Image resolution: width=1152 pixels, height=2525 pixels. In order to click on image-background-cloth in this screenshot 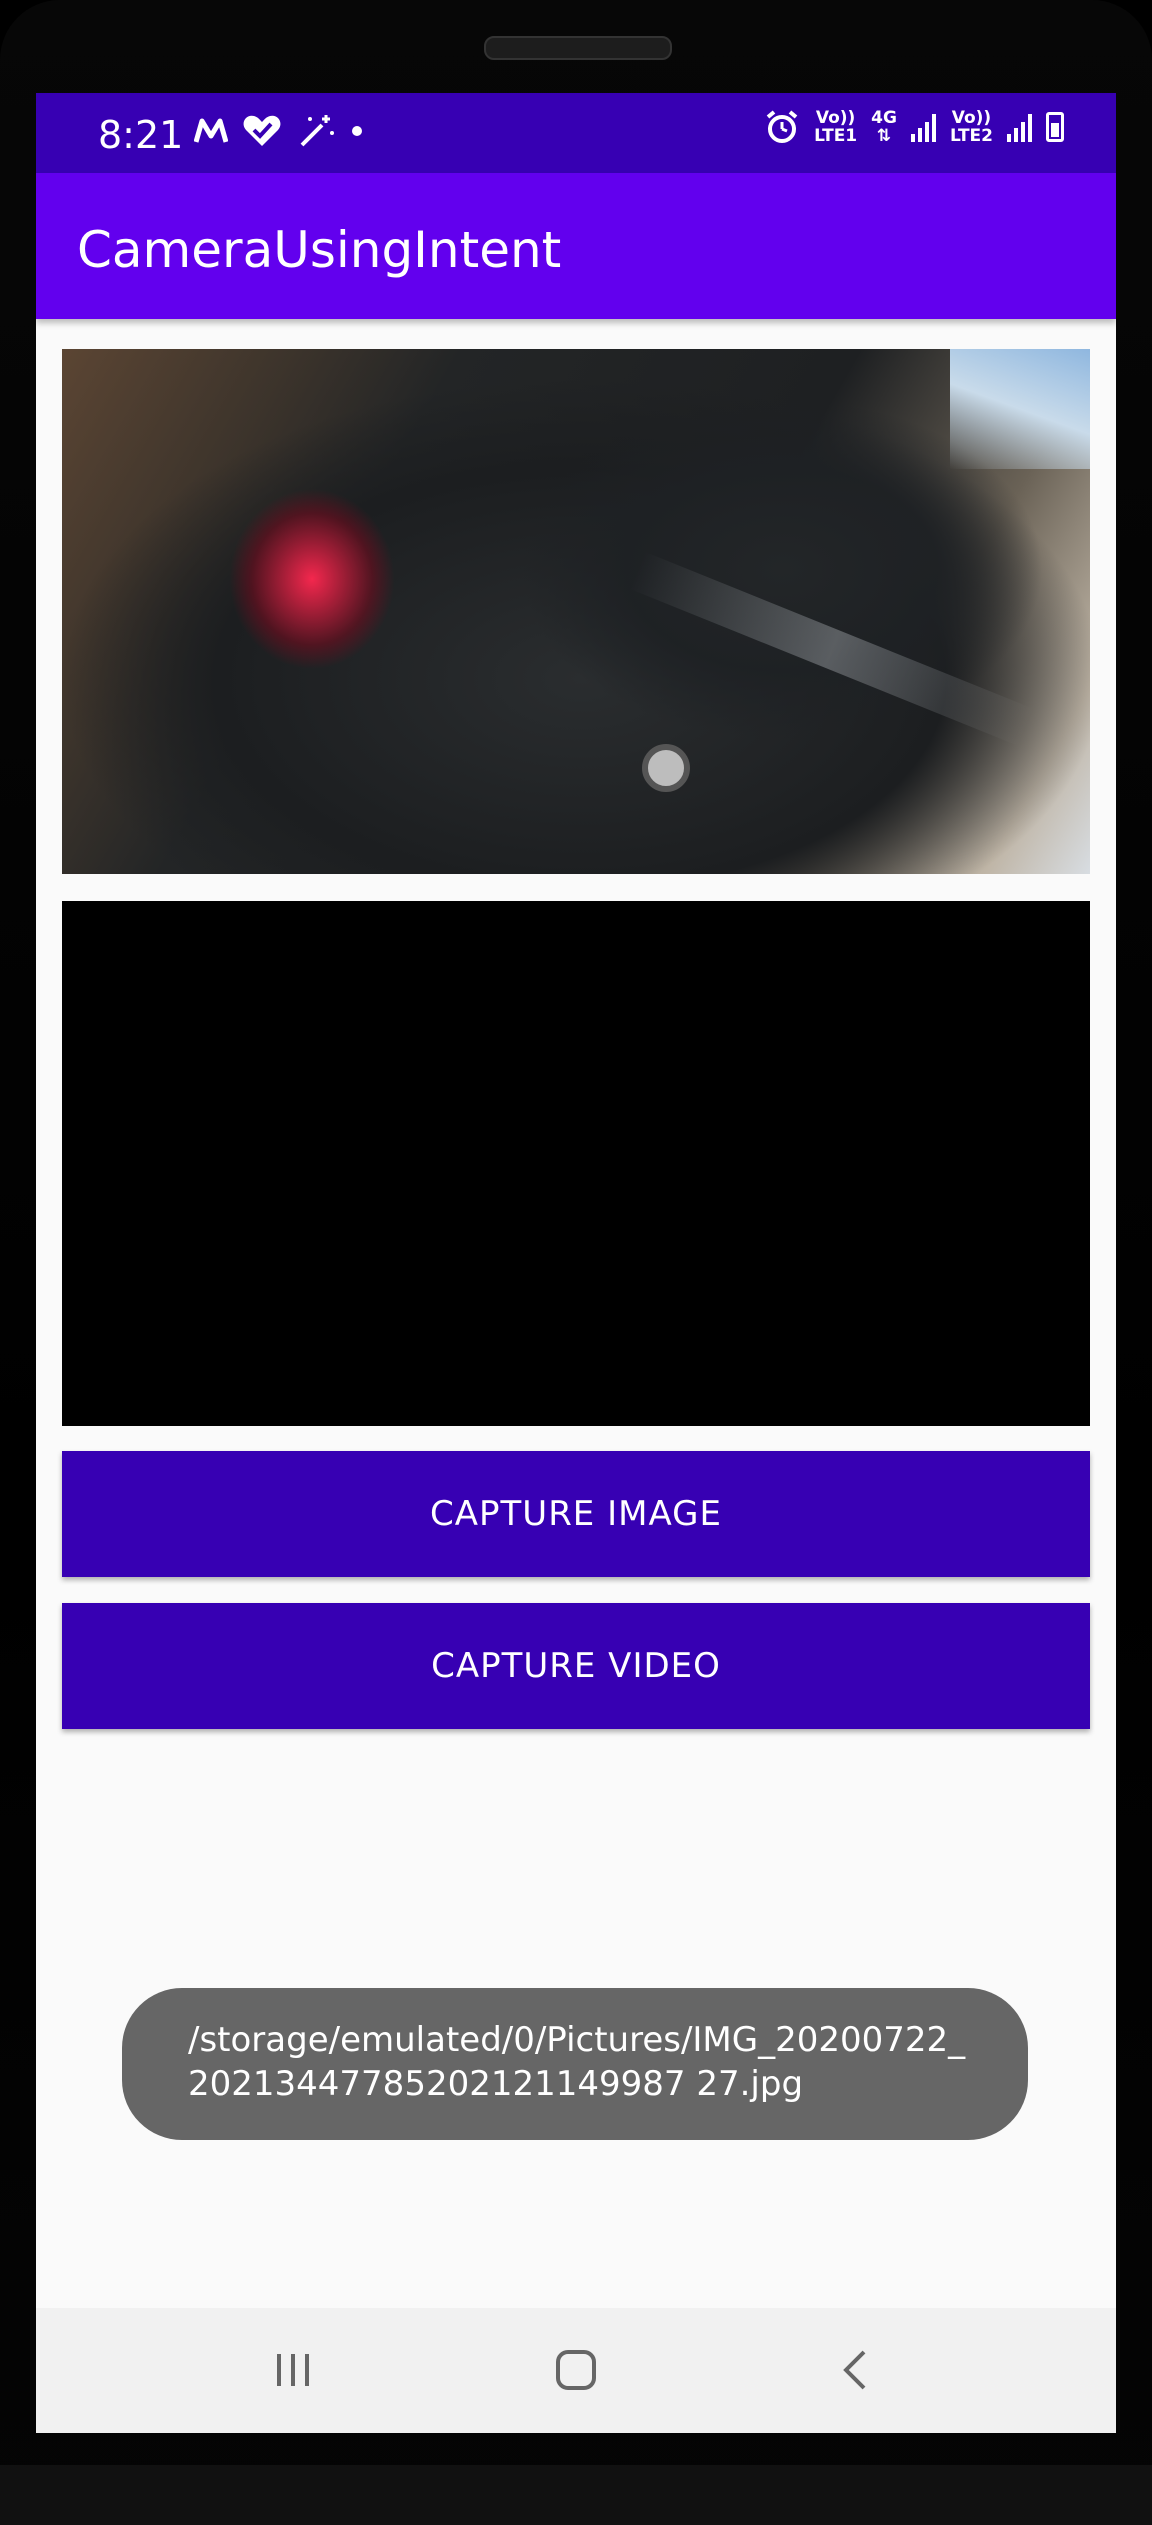, I will do `click(1020, 409)`.